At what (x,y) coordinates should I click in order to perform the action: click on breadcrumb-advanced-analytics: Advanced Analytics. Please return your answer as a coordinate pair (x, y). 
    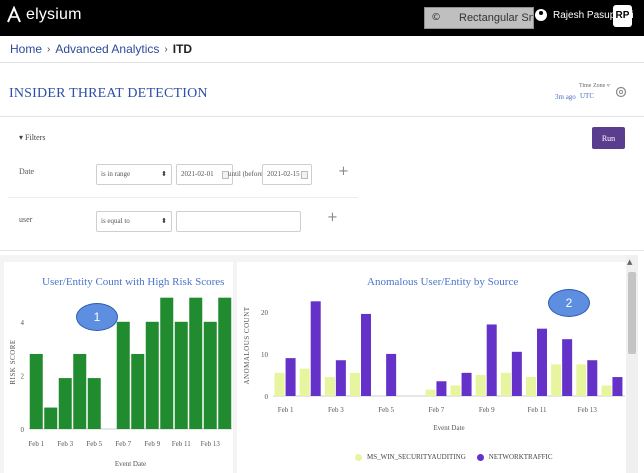
    Looking at the image, I should click on (107, 49).